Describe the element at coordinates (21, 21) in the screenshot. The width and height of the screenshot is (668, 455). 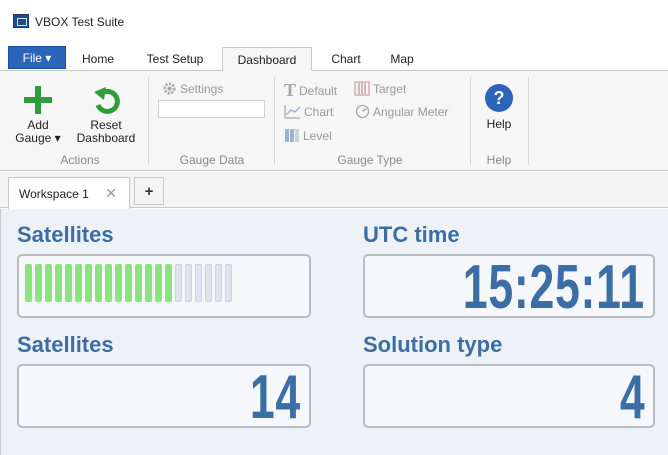
I see `app-icon` at that location.